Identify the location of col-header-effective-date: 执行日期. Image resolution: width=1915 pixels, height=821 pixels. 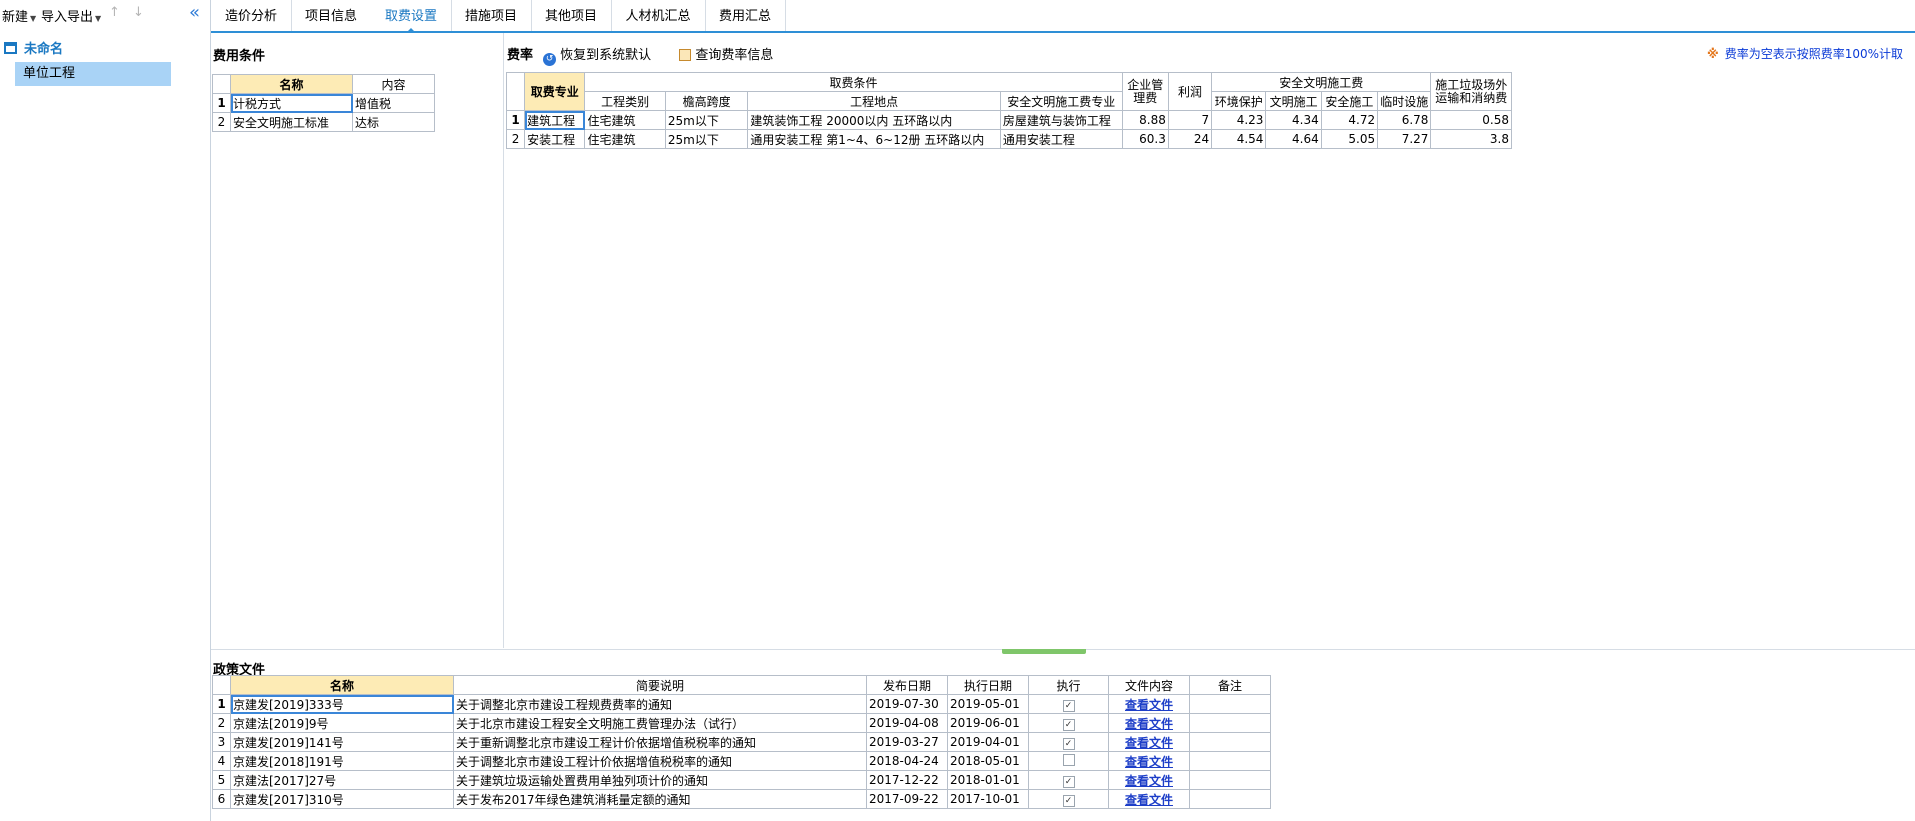
(988, 685).